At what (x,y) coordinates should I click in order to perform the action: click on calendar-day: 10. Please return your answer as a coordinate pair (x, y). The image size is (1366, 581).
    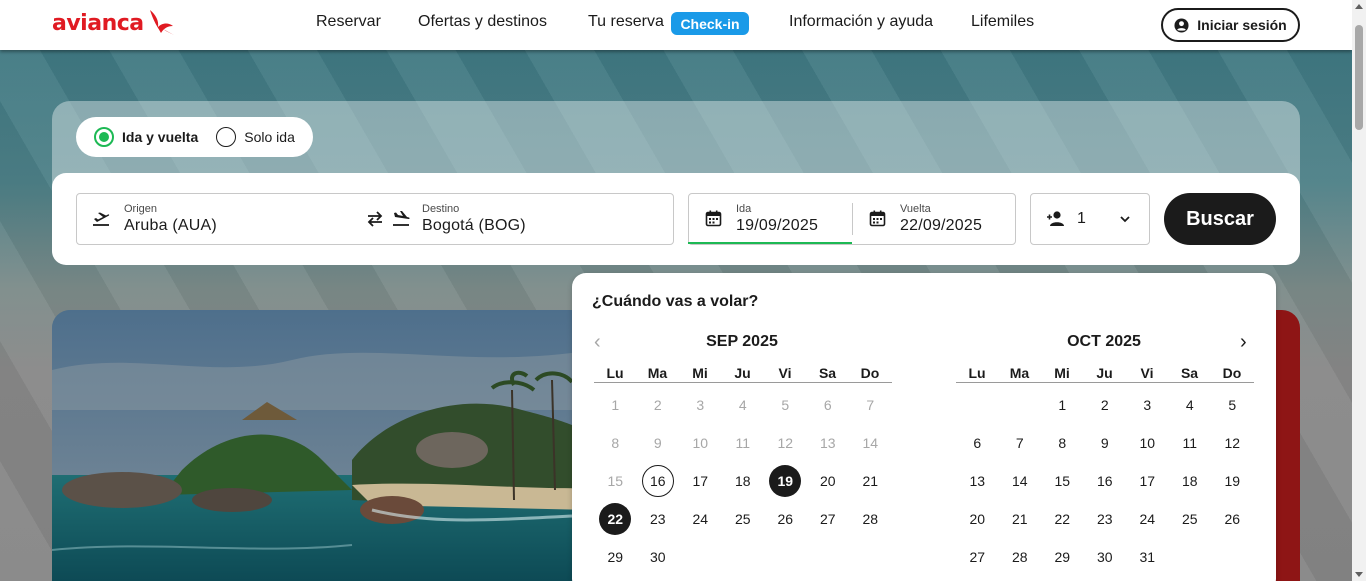
    Looking at the image, I should click on (1147, 443).